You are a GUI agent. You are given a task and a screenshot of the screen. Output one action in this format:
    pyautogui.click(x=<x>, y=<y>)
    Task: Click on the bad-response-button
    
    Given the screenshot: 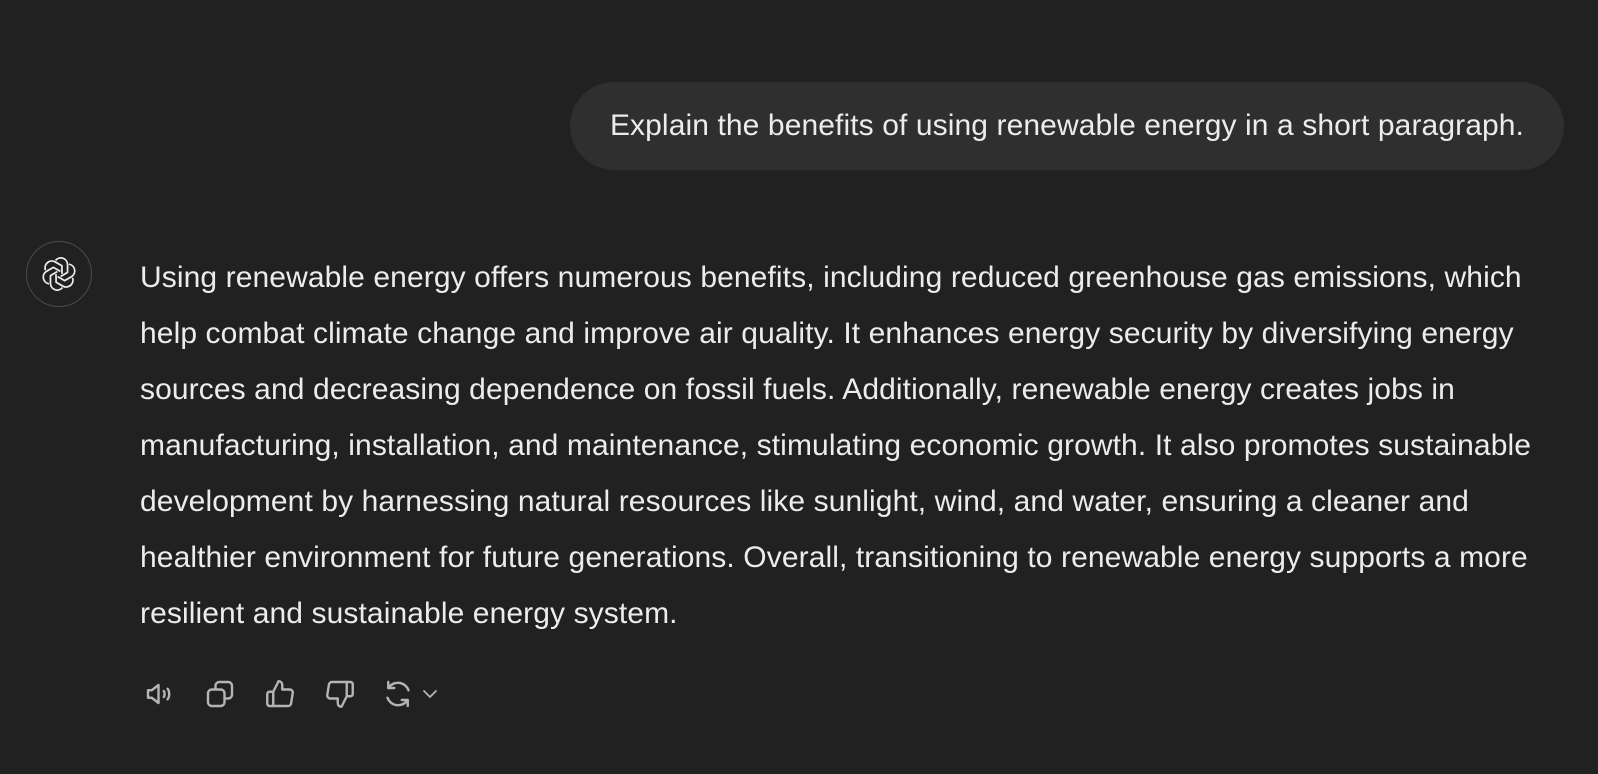 What is the action you would take?
    pyautogui.click(x=340, y=694)
    